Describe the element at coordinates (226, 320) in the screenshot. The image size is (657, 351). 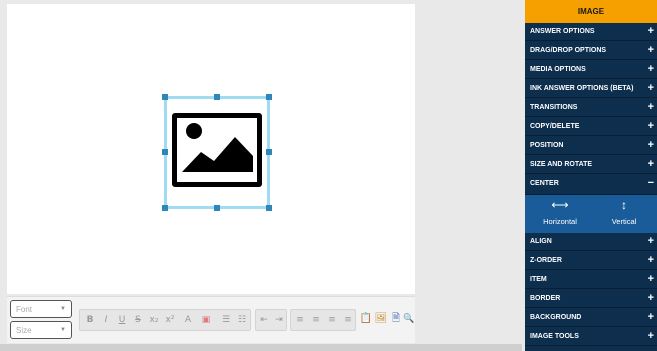
I see `bulleted-list-button: ☰` at that location.